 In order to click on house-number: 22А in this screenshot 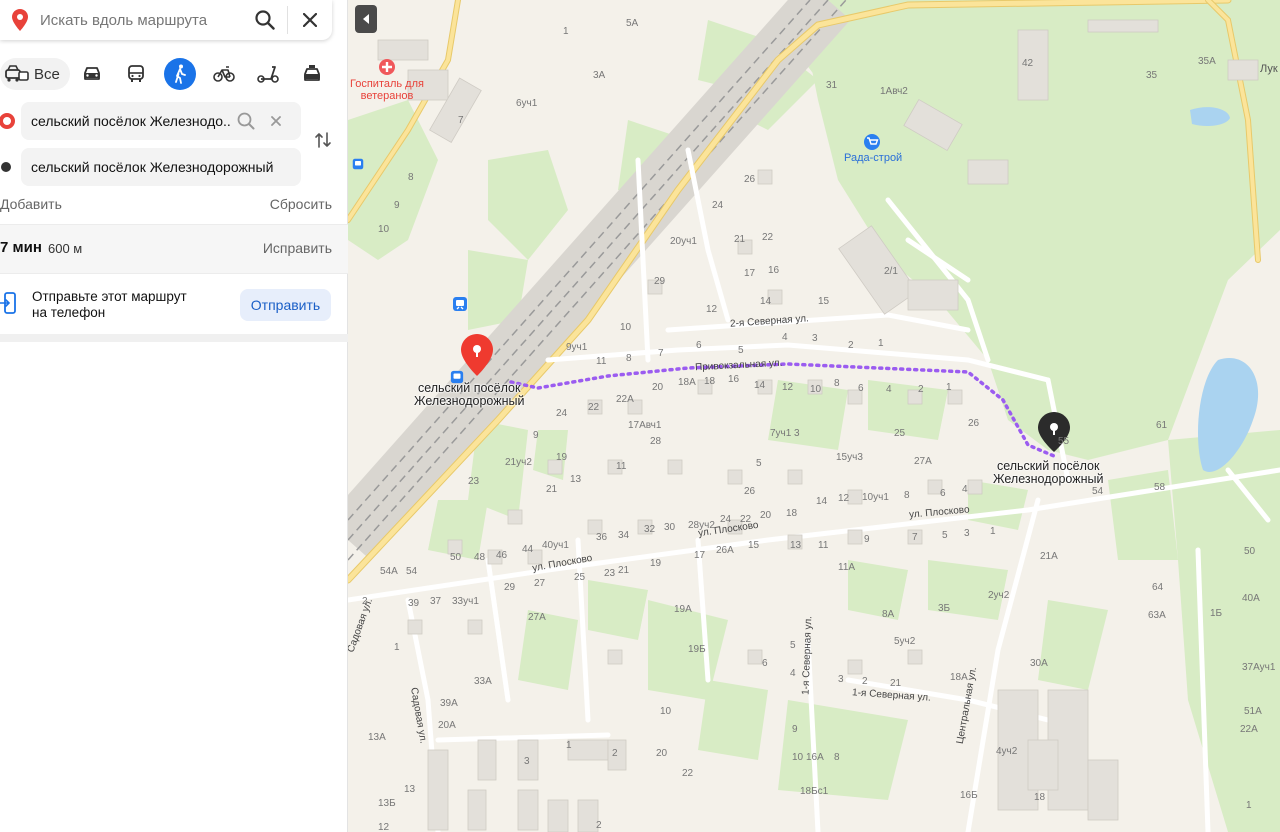, I will do `click(1249, 729)`.